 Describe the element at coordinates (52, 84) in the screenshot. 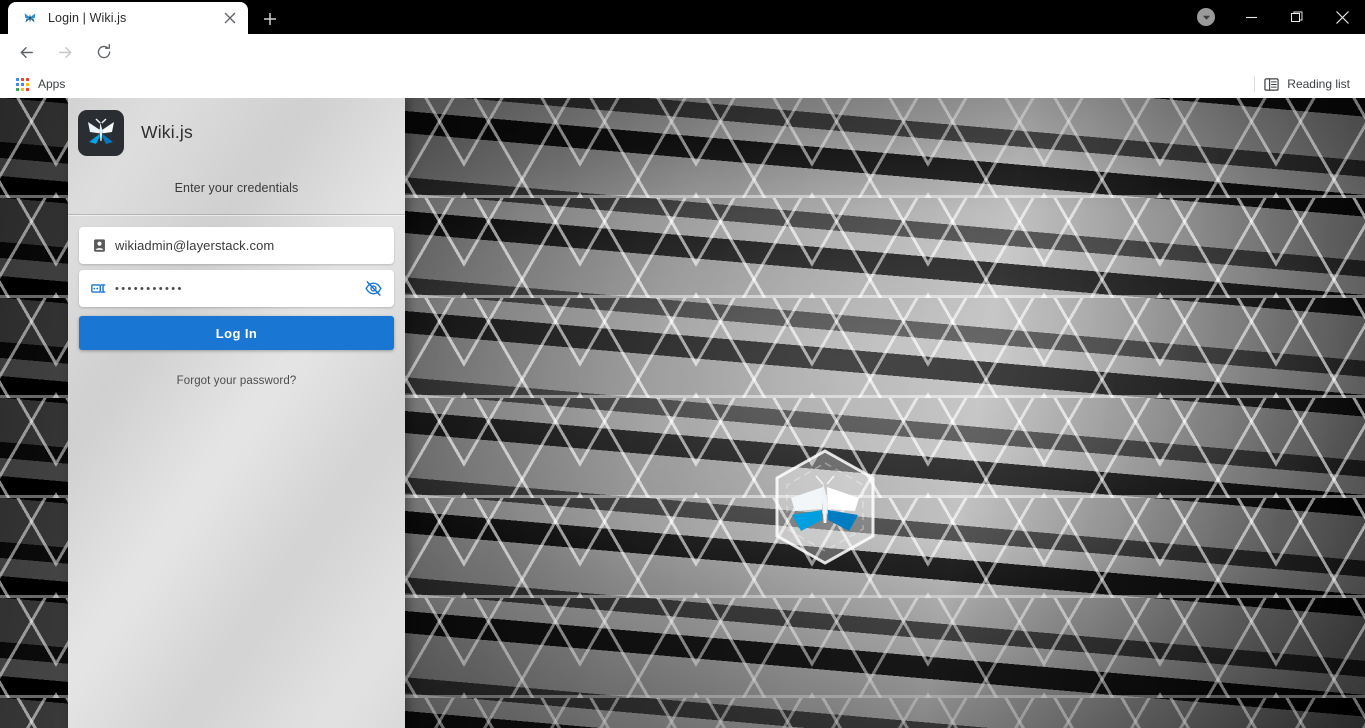

I see `bookmark-apps-label: Apps` at that location.